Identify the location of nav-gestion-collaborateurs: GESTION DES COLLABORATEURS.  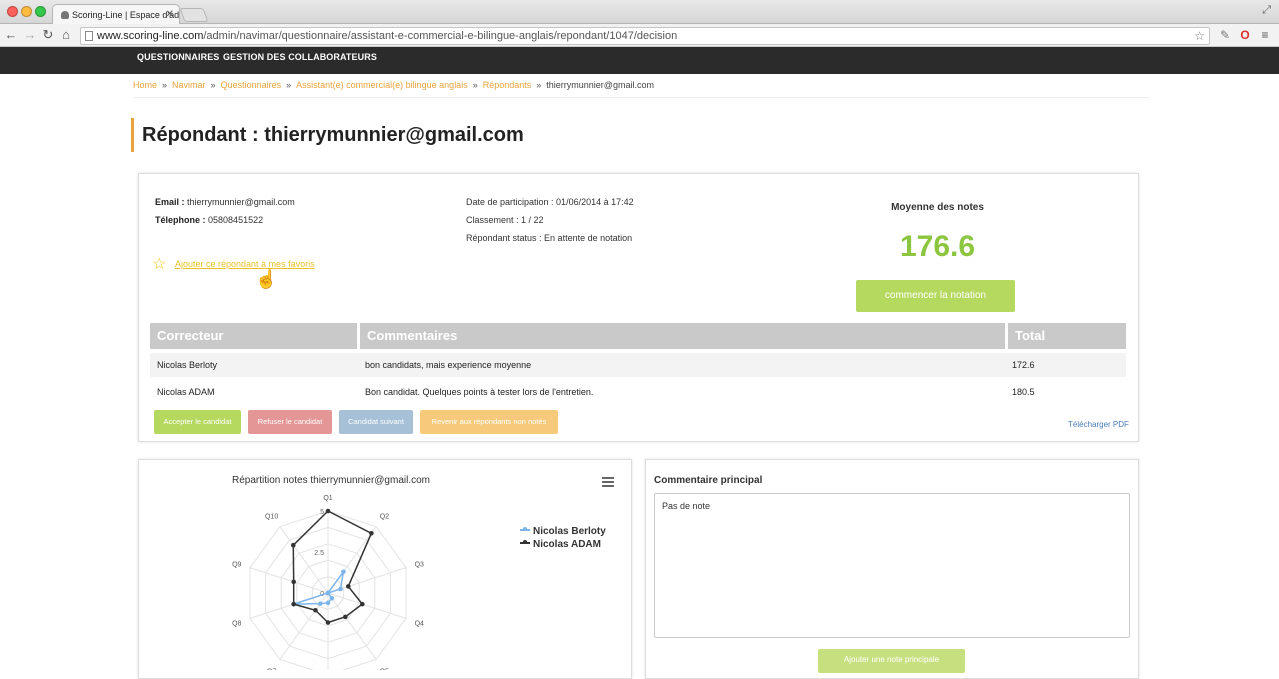
(300, 57).